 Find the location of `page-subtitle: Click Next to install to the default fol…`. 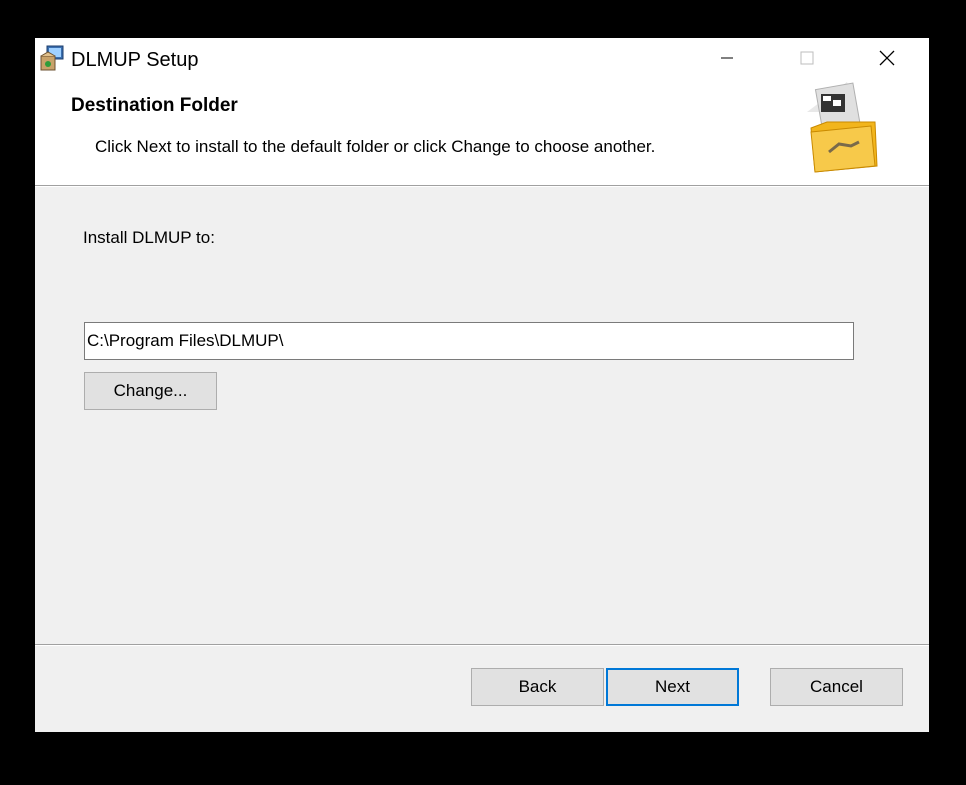

page-subtitle: Click Next to install to the default fol… is located at coordinates (375, 146).